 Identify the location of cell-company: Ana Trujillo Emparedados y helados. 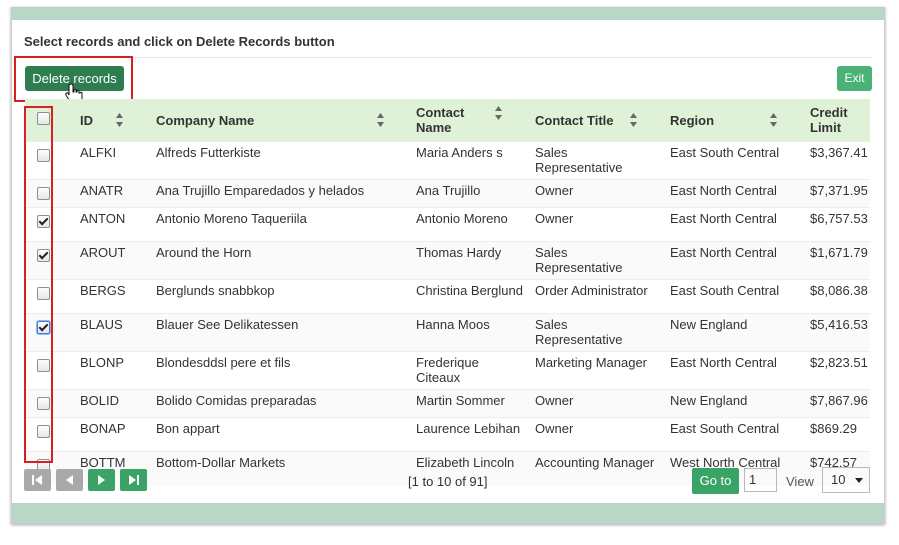
(286, 193).